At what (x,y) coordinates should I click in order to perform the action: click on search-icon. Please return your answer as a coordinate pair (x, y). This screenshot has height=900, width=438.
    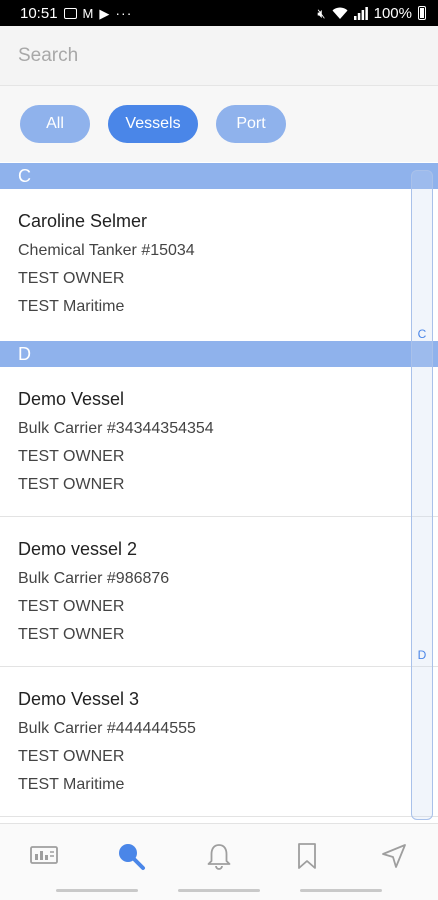
    Looking at the image, I should click on (132, 856).